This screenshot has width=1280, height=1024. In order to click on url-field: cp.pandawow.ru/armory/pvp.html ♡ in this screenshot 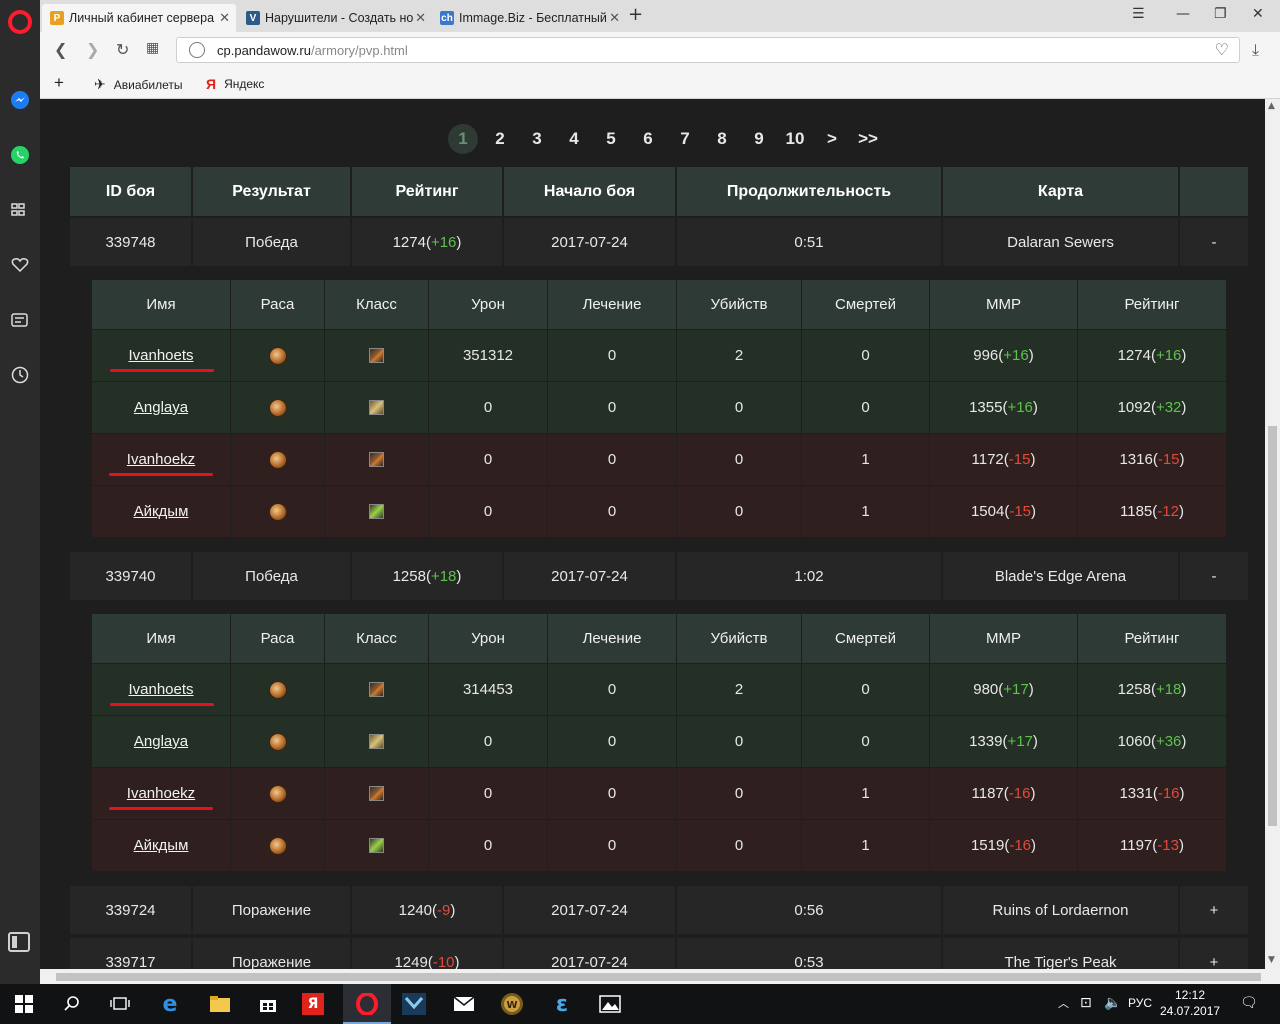, I will do `click(708, 50)`.